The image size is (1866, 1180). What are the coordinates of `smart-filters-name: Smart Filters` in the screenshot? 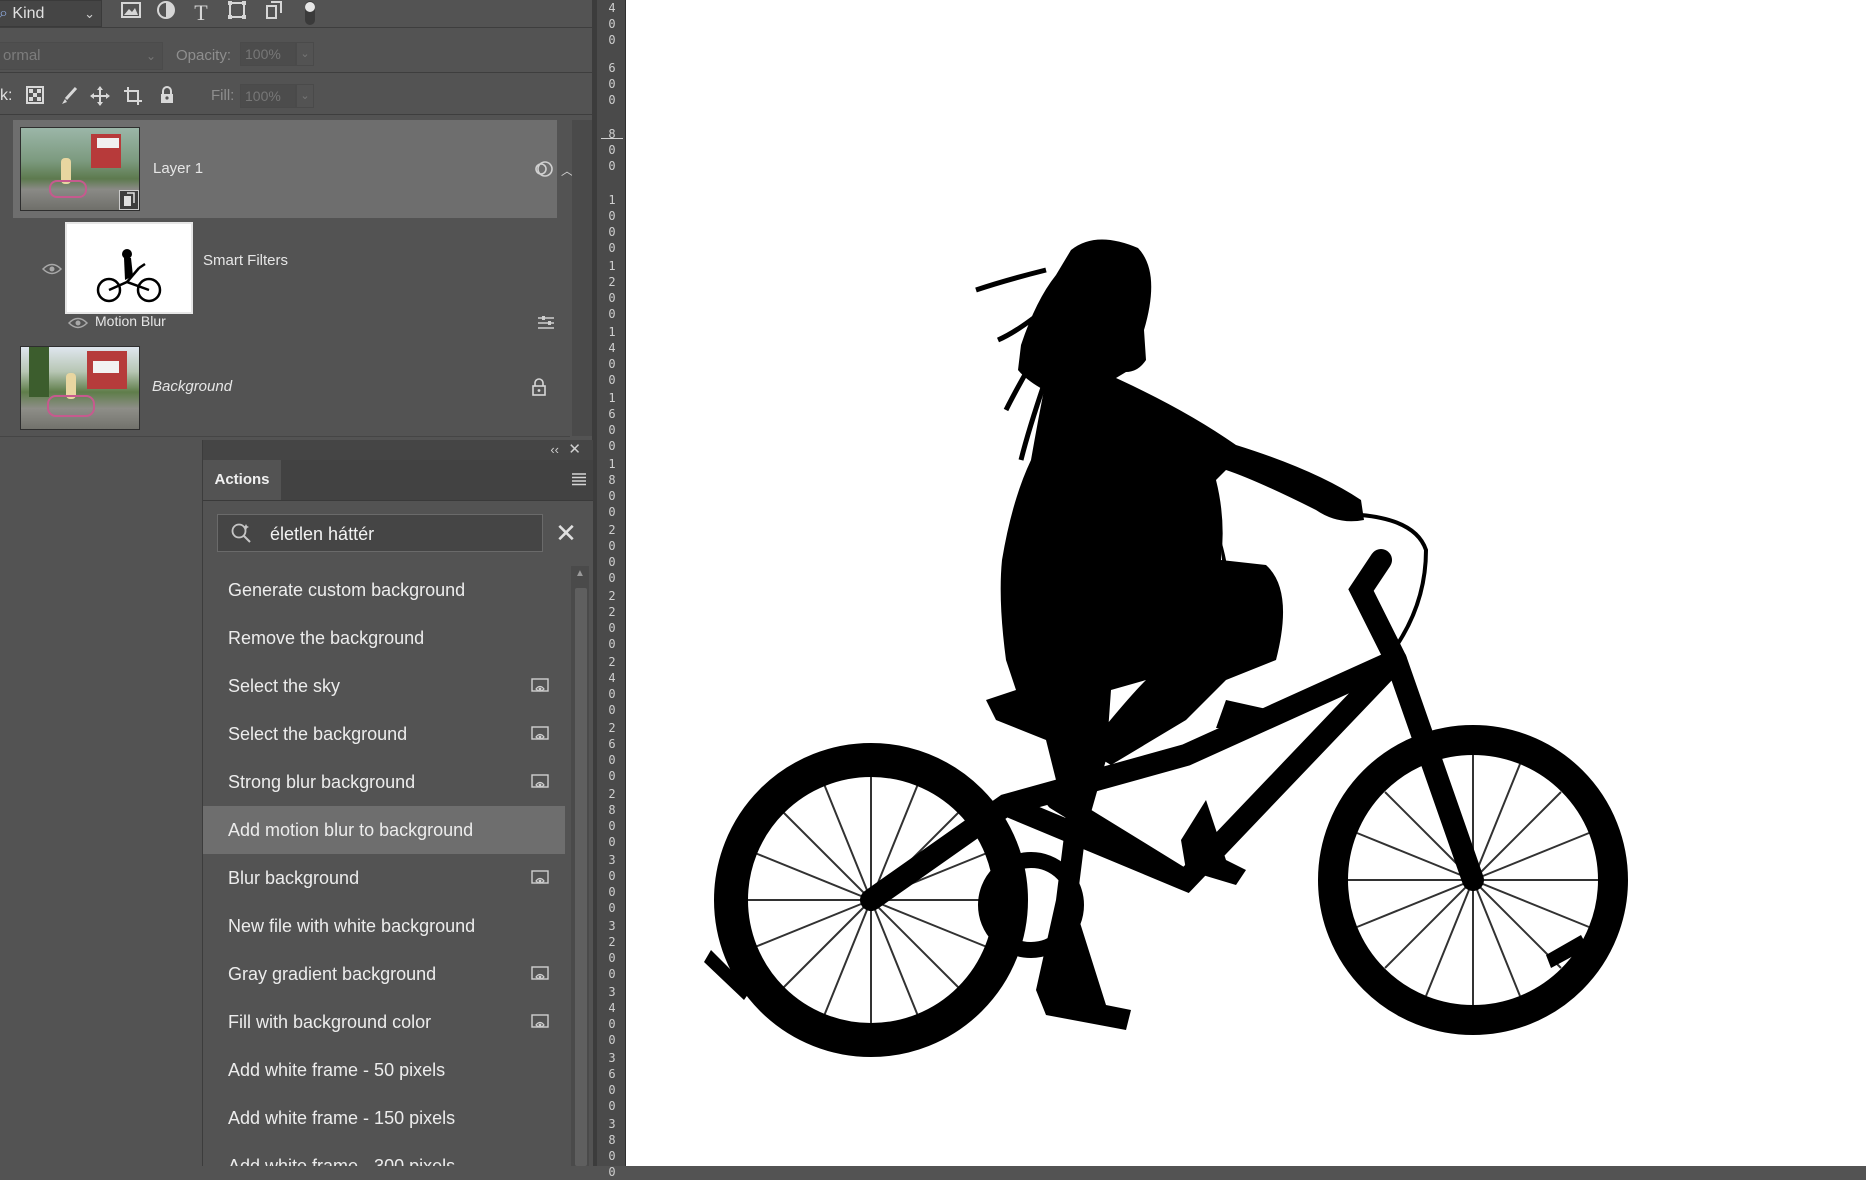 It's located at (245, 260).